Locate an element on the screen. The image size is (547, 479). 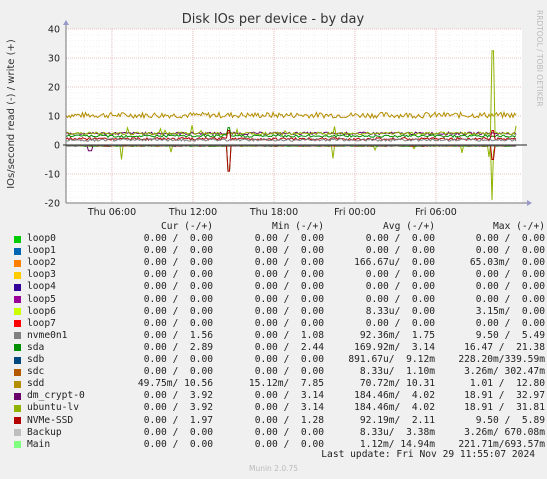
series-name: Main is located at coordinates (39, 444).